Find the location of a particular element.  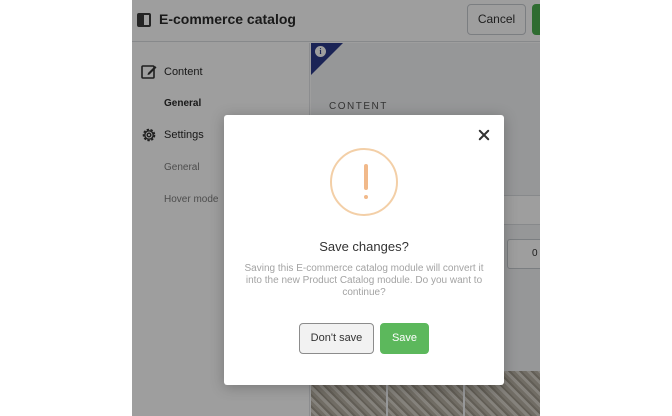

warning-icon is located at coordinates (364, 182).